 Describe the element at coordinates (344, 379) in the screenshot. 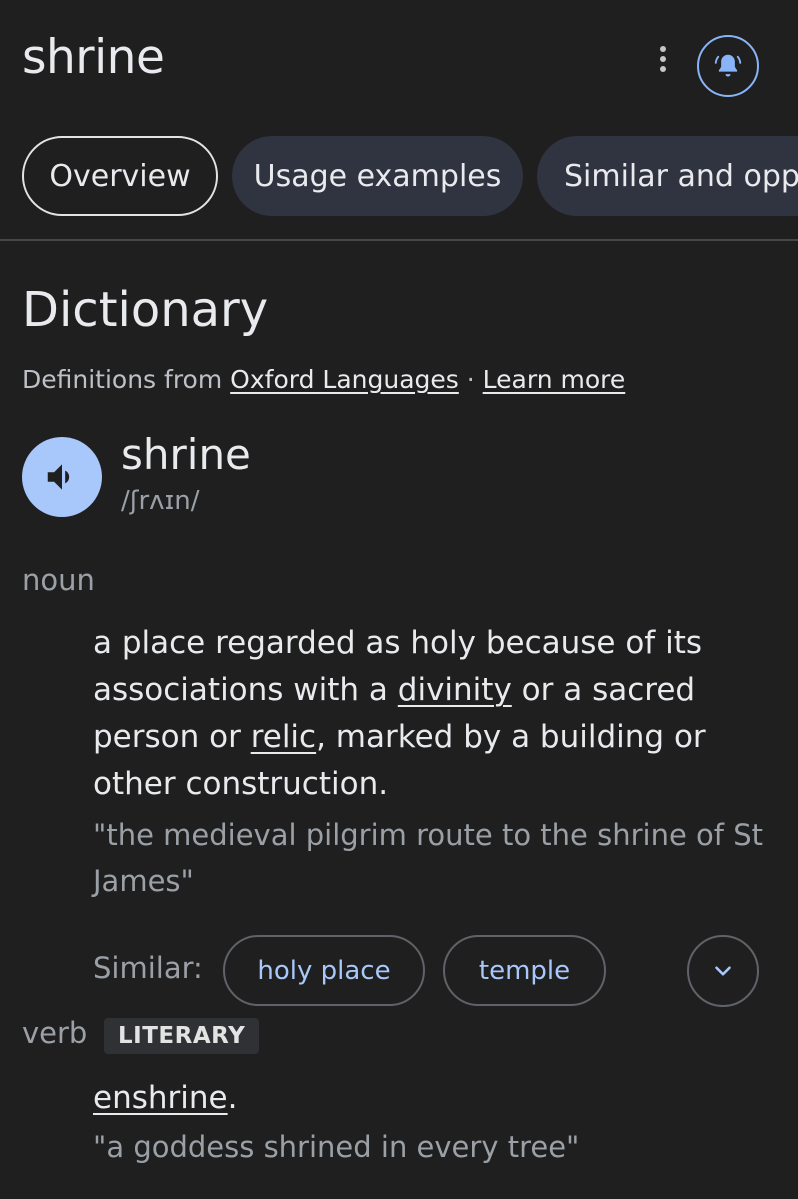

I see `oxford-languages-link: Oxford Languages` at that location.